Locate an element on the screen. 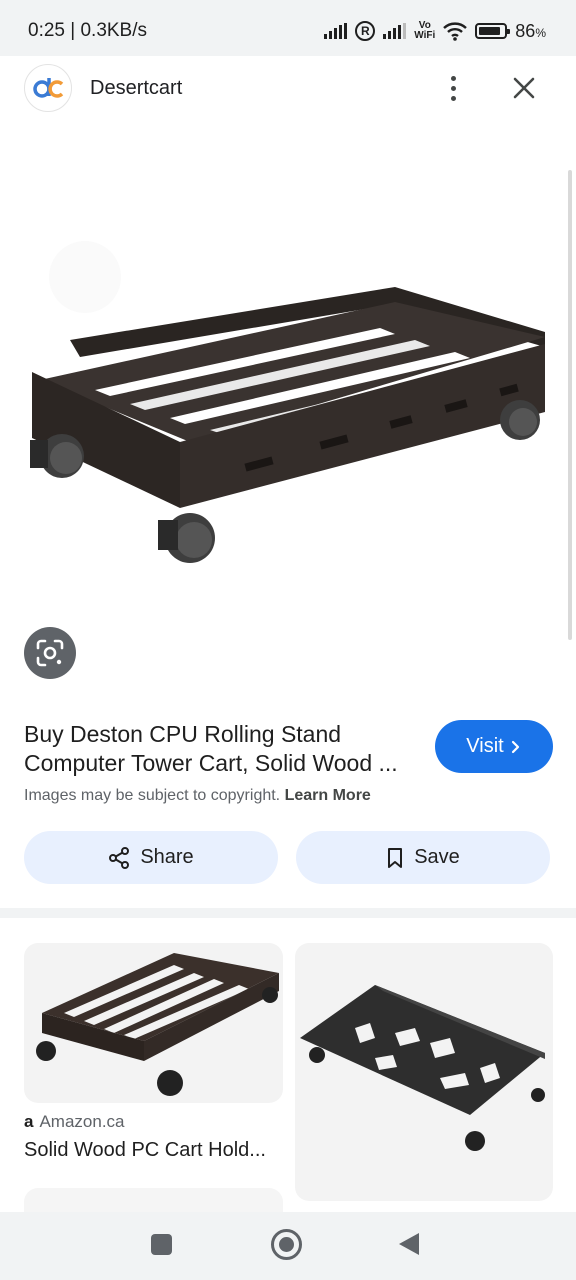  home-button is located at coordinates (286, 1244).